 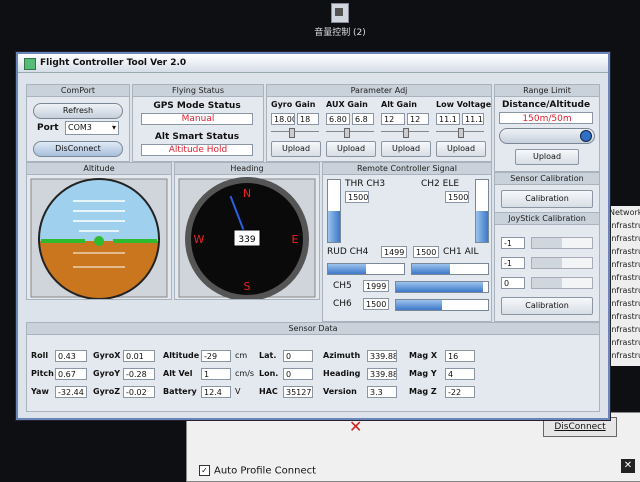 I want to click on param-value-b: 11.1, so click(x=473, y=119).